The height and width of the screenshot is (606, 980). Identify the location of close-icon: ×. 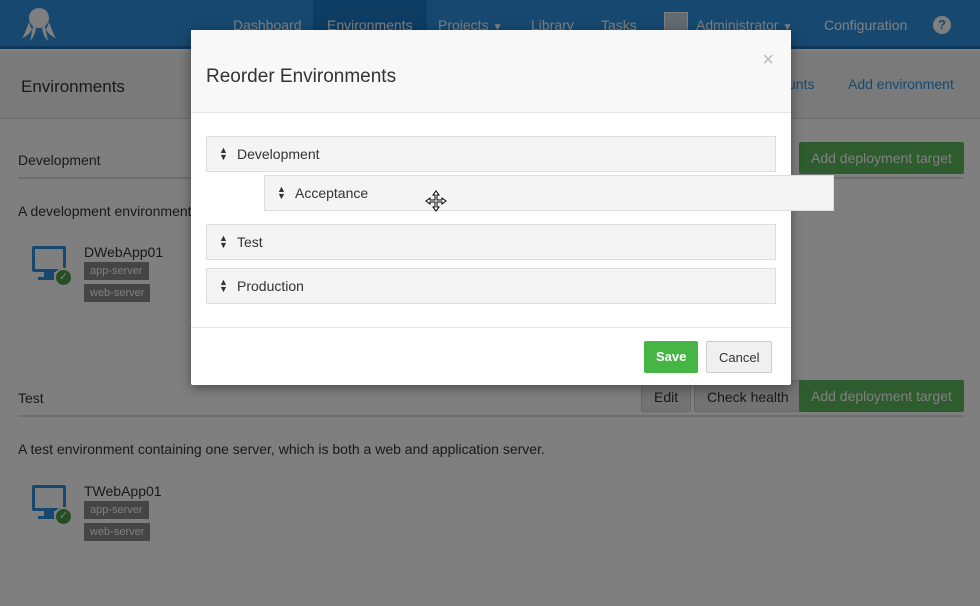
(768, 60).